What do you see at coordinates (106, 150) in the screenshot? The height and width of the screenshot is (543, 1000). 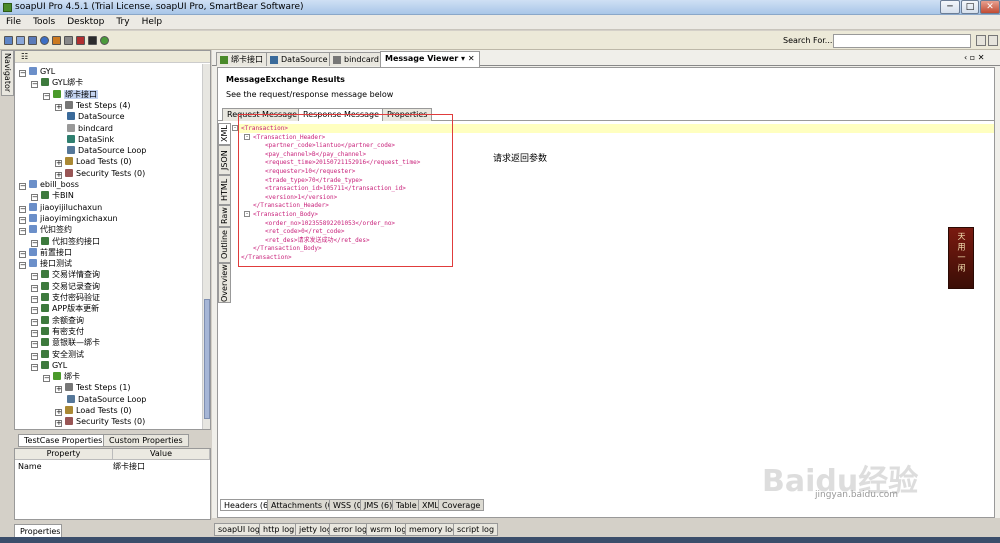 I see `tree-node: DataSource Loop` at bounding box center [106, 150].